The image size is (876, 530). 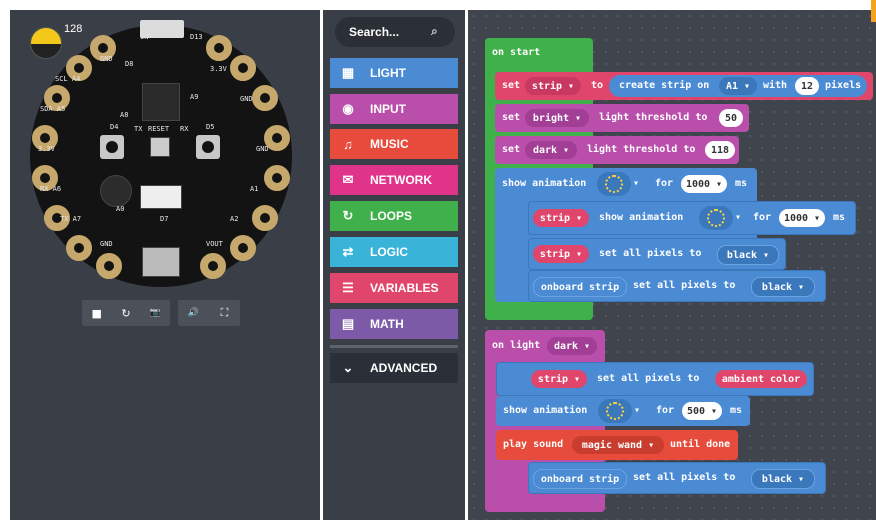 I want to click on chat-icon: ✉, so click(x=348, y=179).